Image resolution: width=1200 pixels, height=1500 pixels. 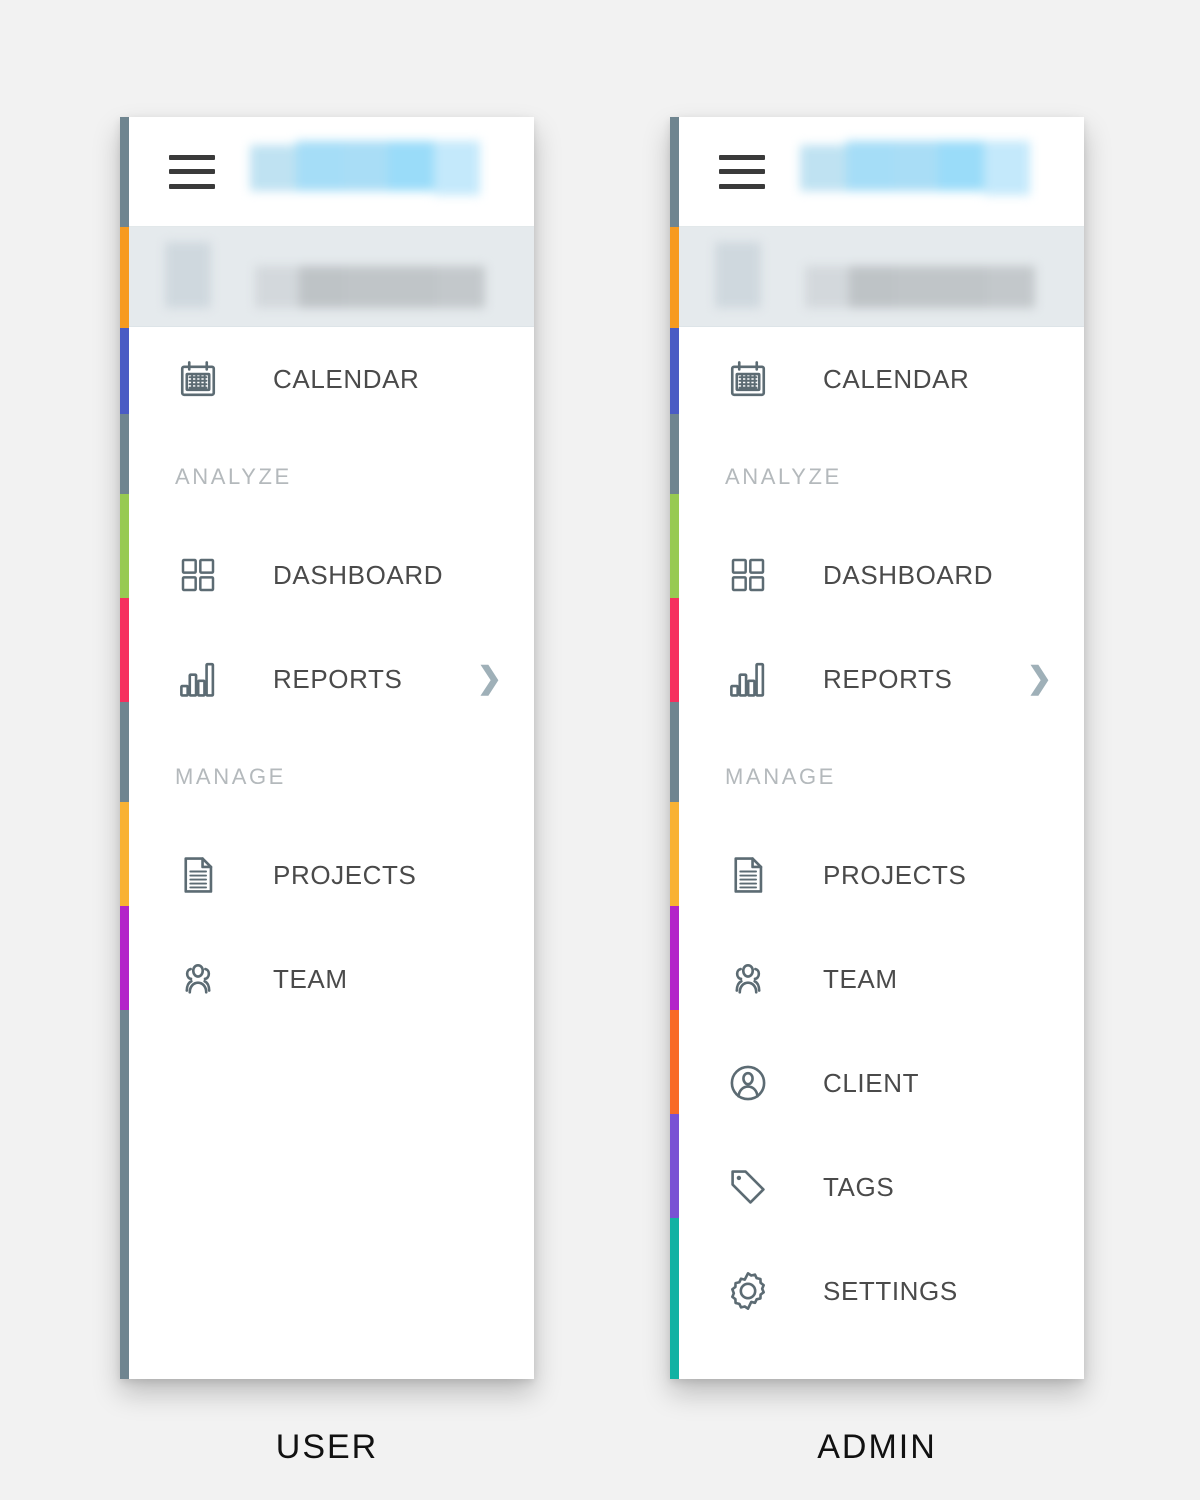 I want to click on sidebar-item-settings: SETTINGS, so click(x=881, y=1291).